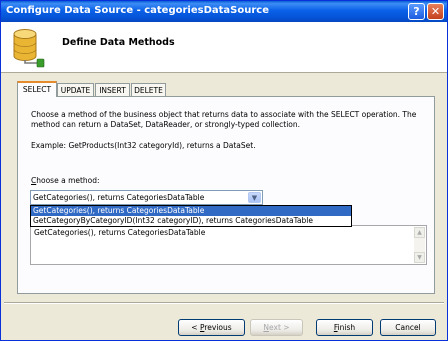 This screenshot has height=341, width=448. I want to click on page-title: Define Data Methods, so click(118, 42).